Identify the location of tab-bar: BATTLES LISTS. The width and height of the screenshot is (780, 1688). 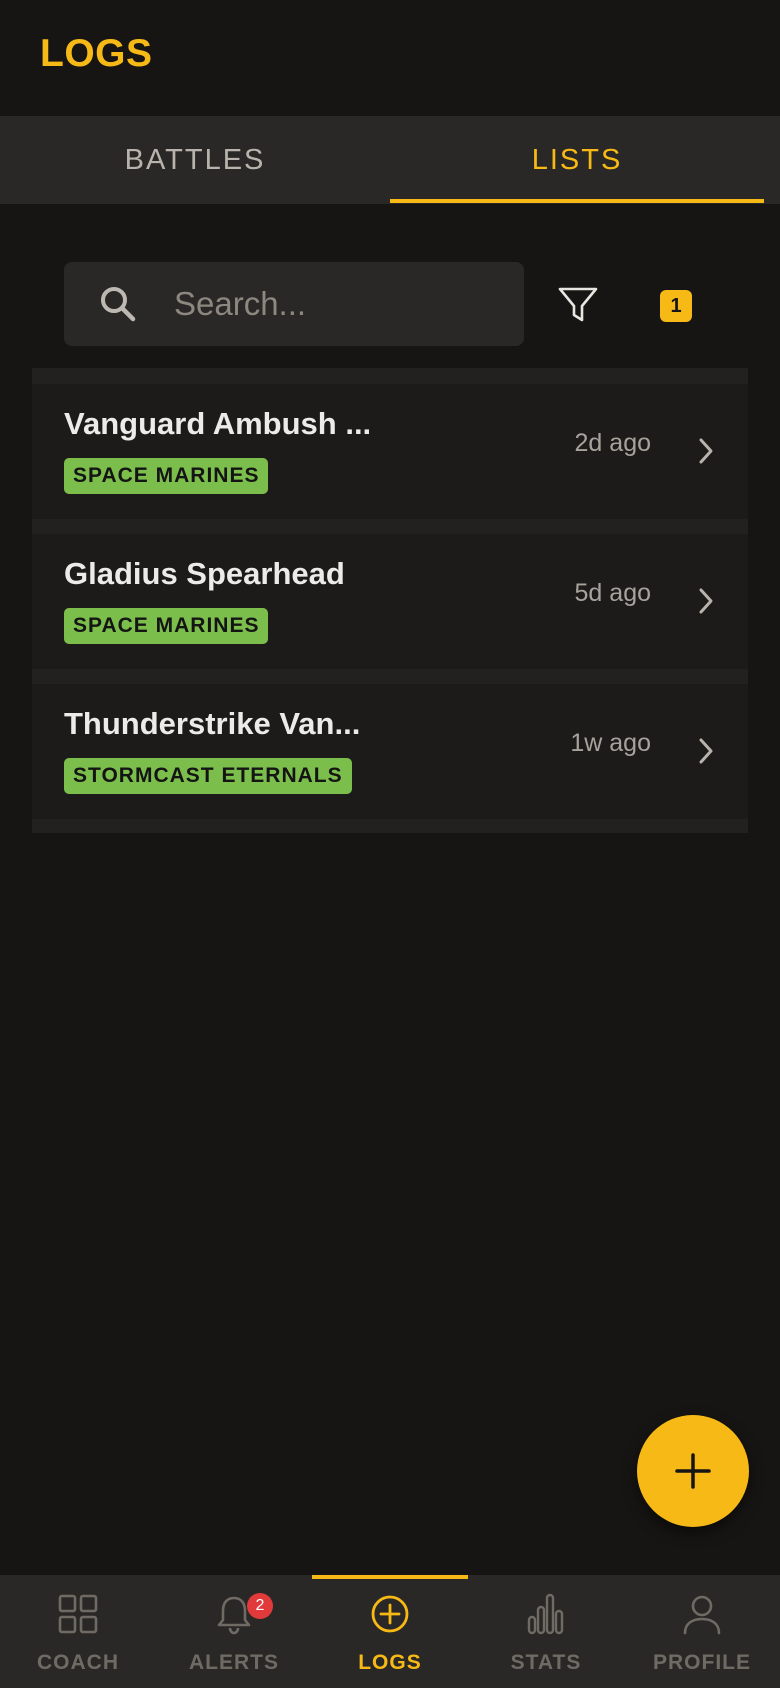
(390, 160).